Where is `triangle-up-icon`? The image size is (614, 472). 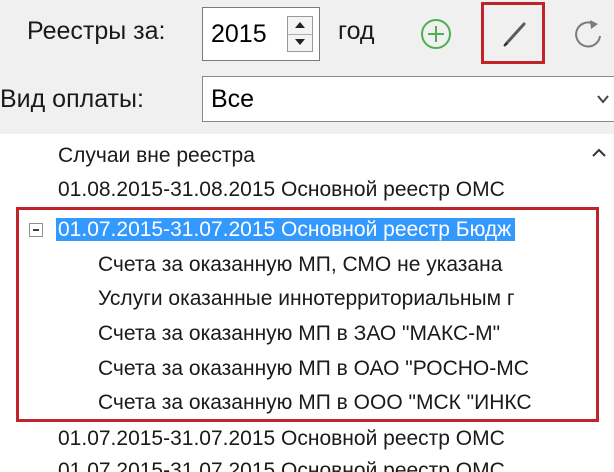
triangle-up-icon is located at coordinates (300, 25).